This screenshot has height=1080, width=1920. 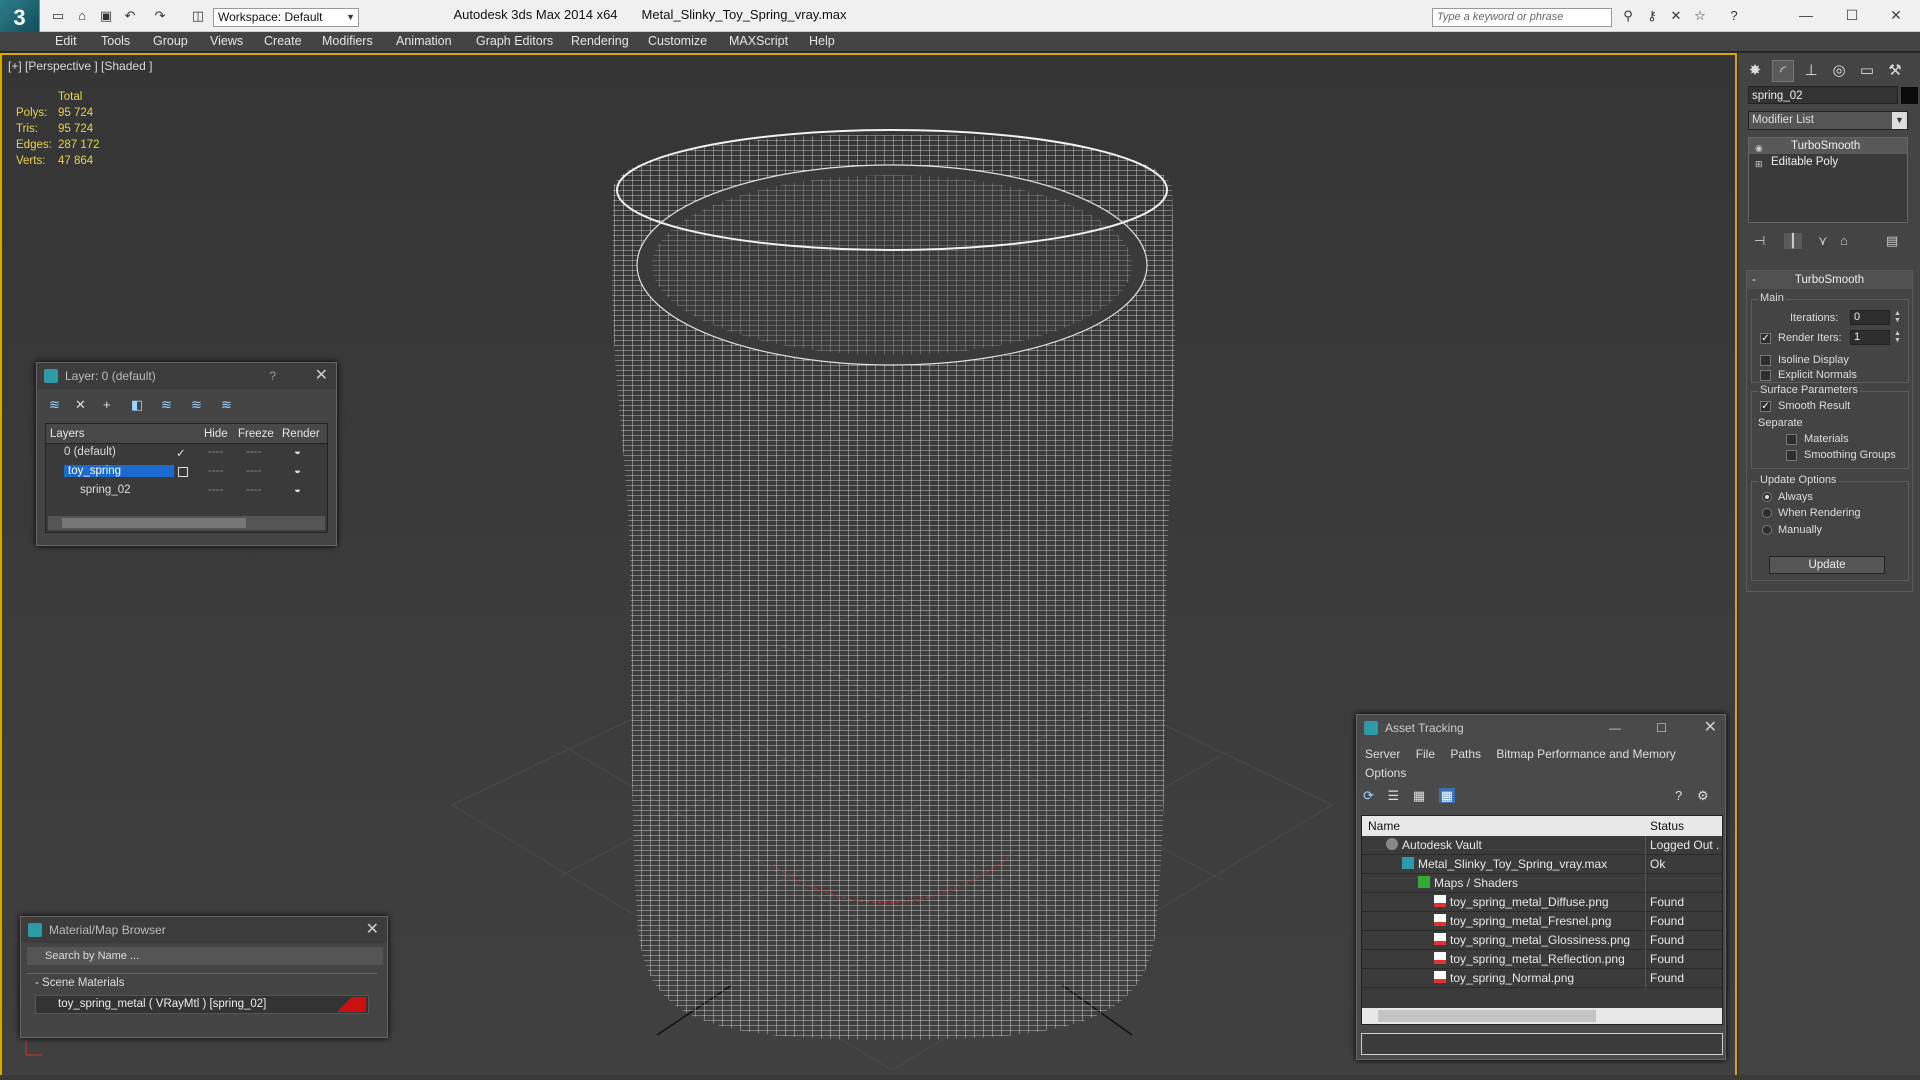 I want to click on menu-file: File, so click(x=1425, y=754).